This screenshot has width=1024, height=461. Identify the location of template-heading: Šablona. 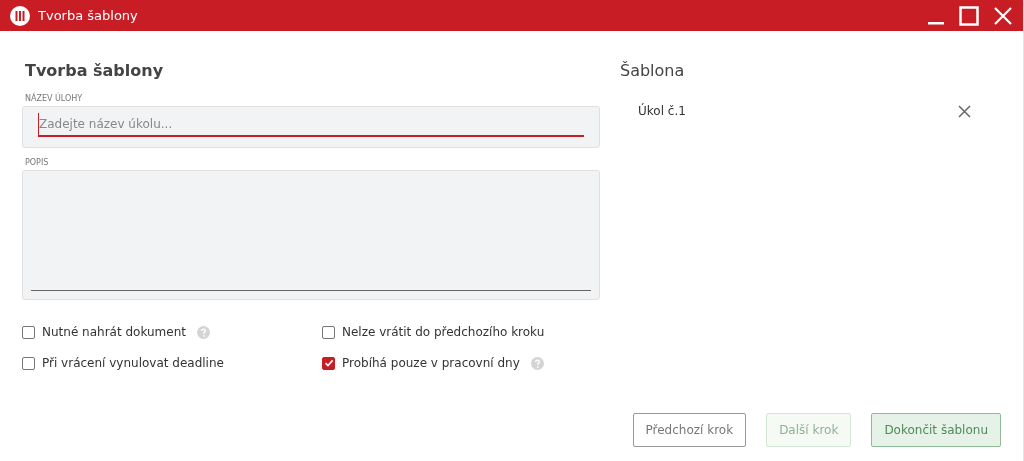
(653, 70).